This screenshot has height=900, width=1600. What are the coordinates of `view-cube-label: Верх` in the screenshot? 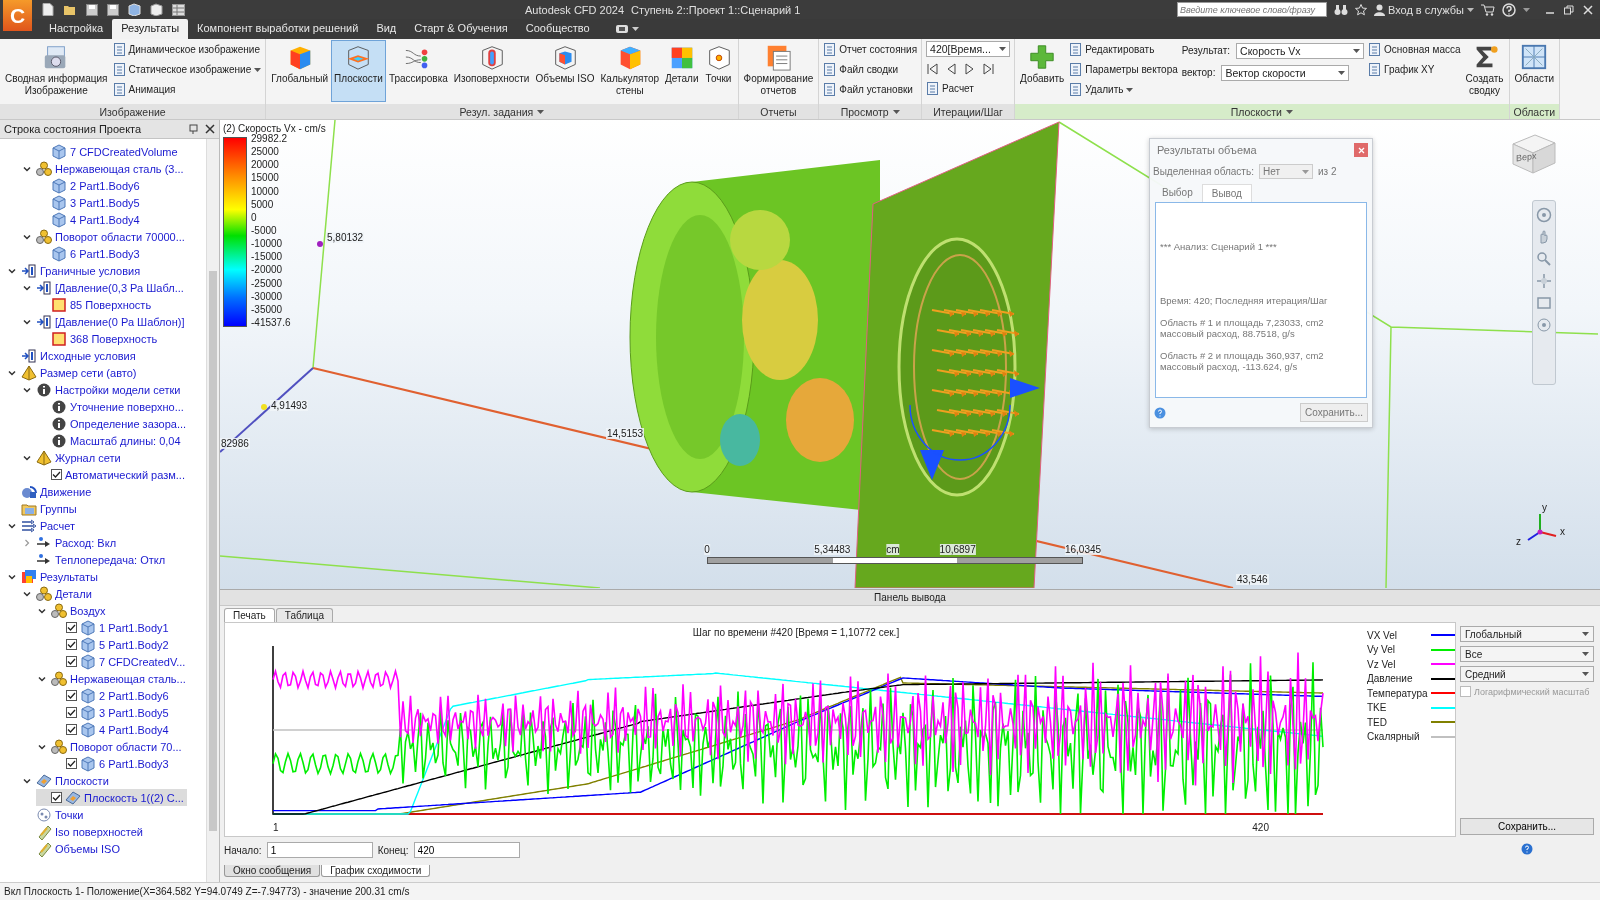 It's located at (1526, 157).